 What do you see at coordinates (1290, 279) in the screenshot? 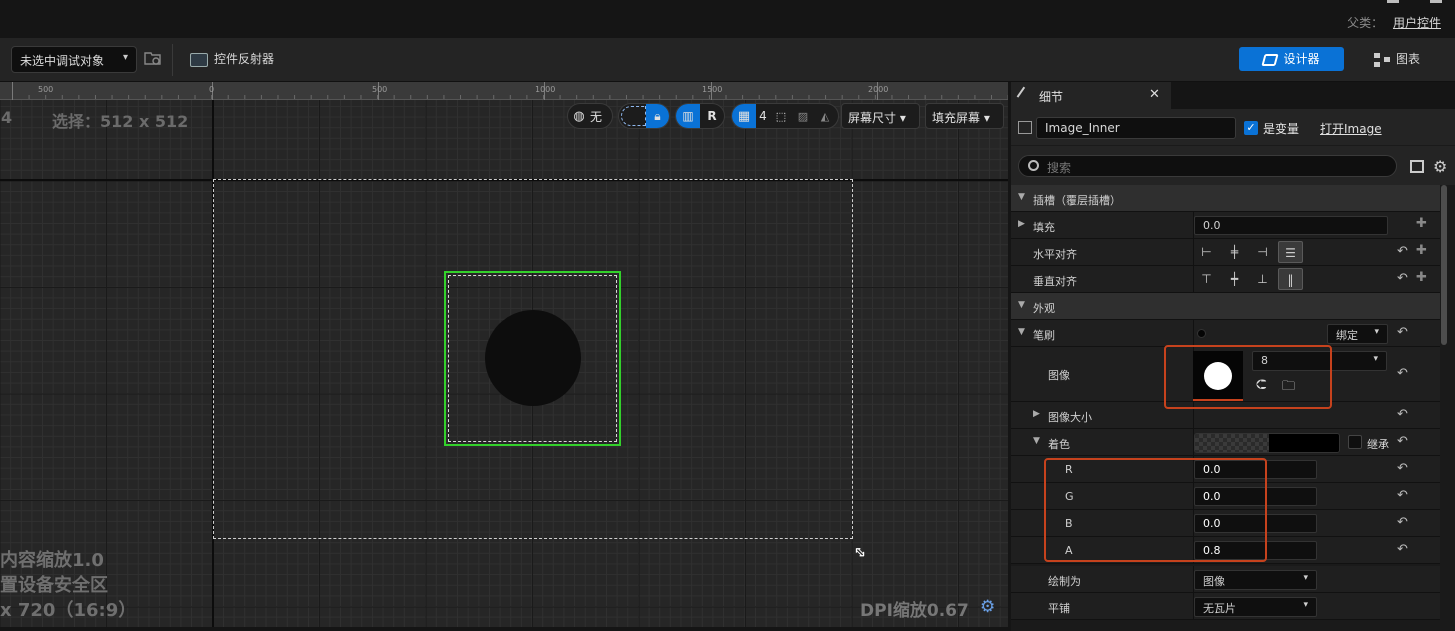
I see `align-fill-v-icon: ‖` at bounding box center [1290, 279].